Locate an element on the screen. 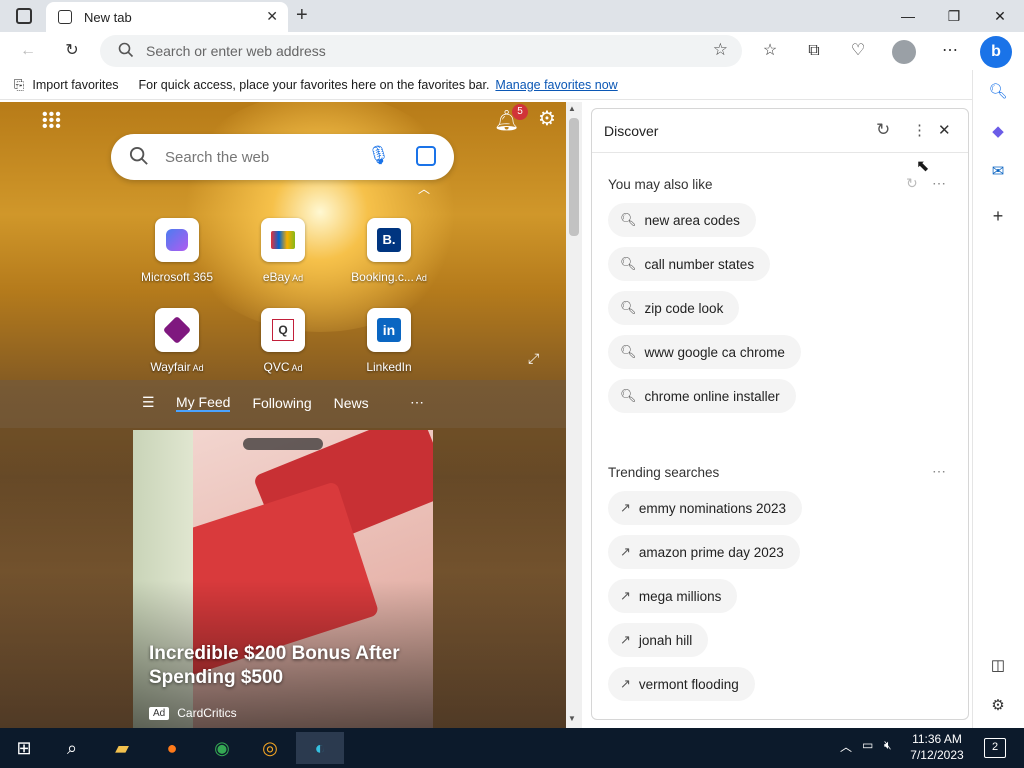  address-bar: Search or enter web address ☆ is located at coordinates (421, 51).